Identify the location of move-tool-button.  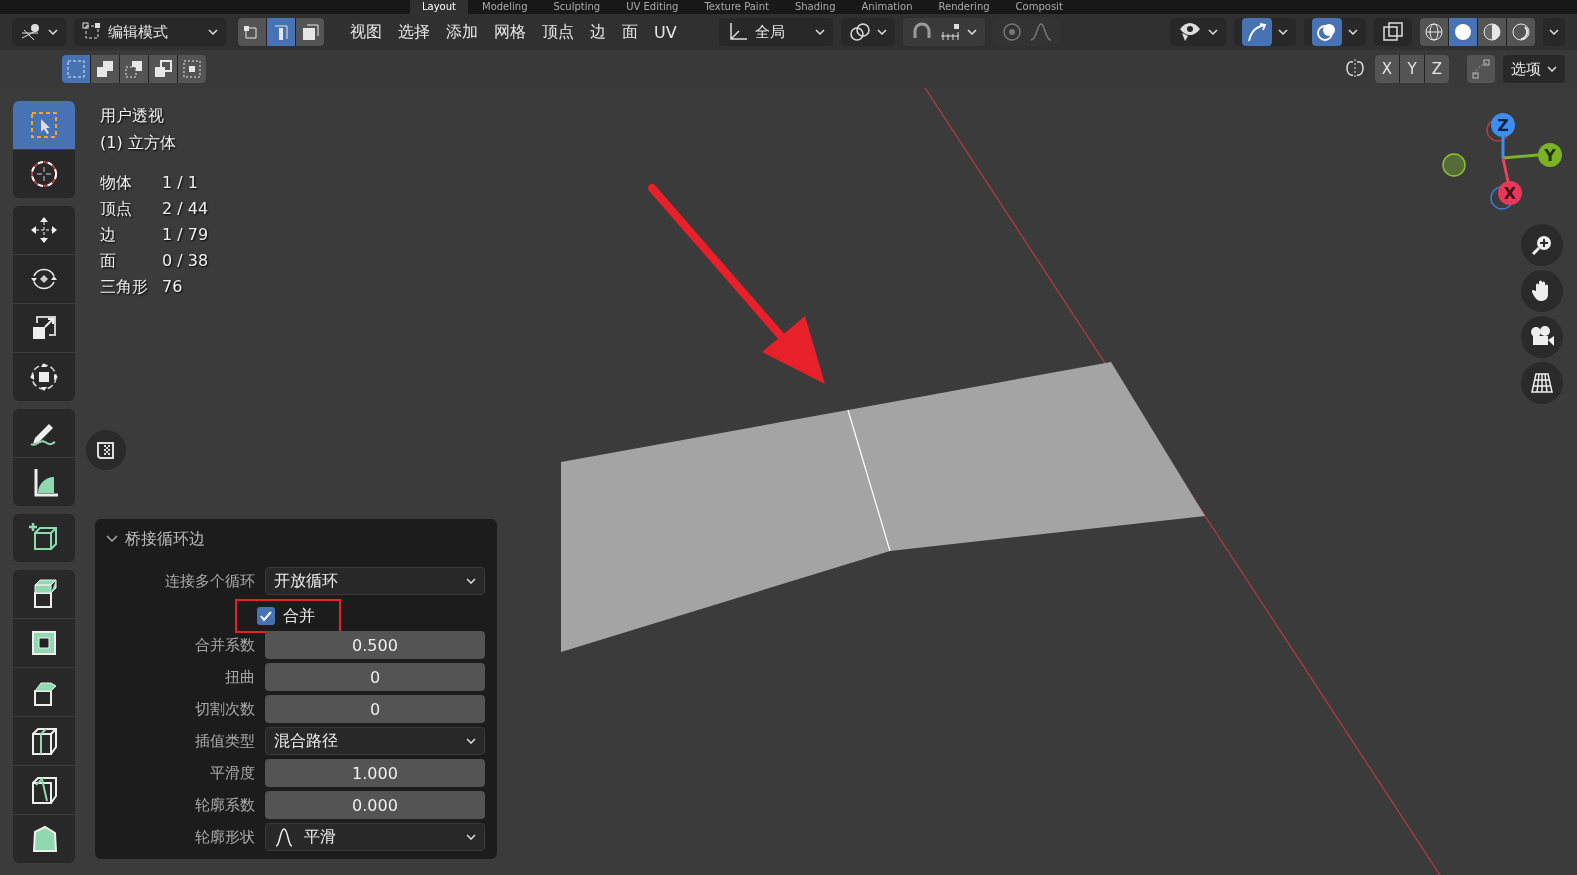
(44, 230).